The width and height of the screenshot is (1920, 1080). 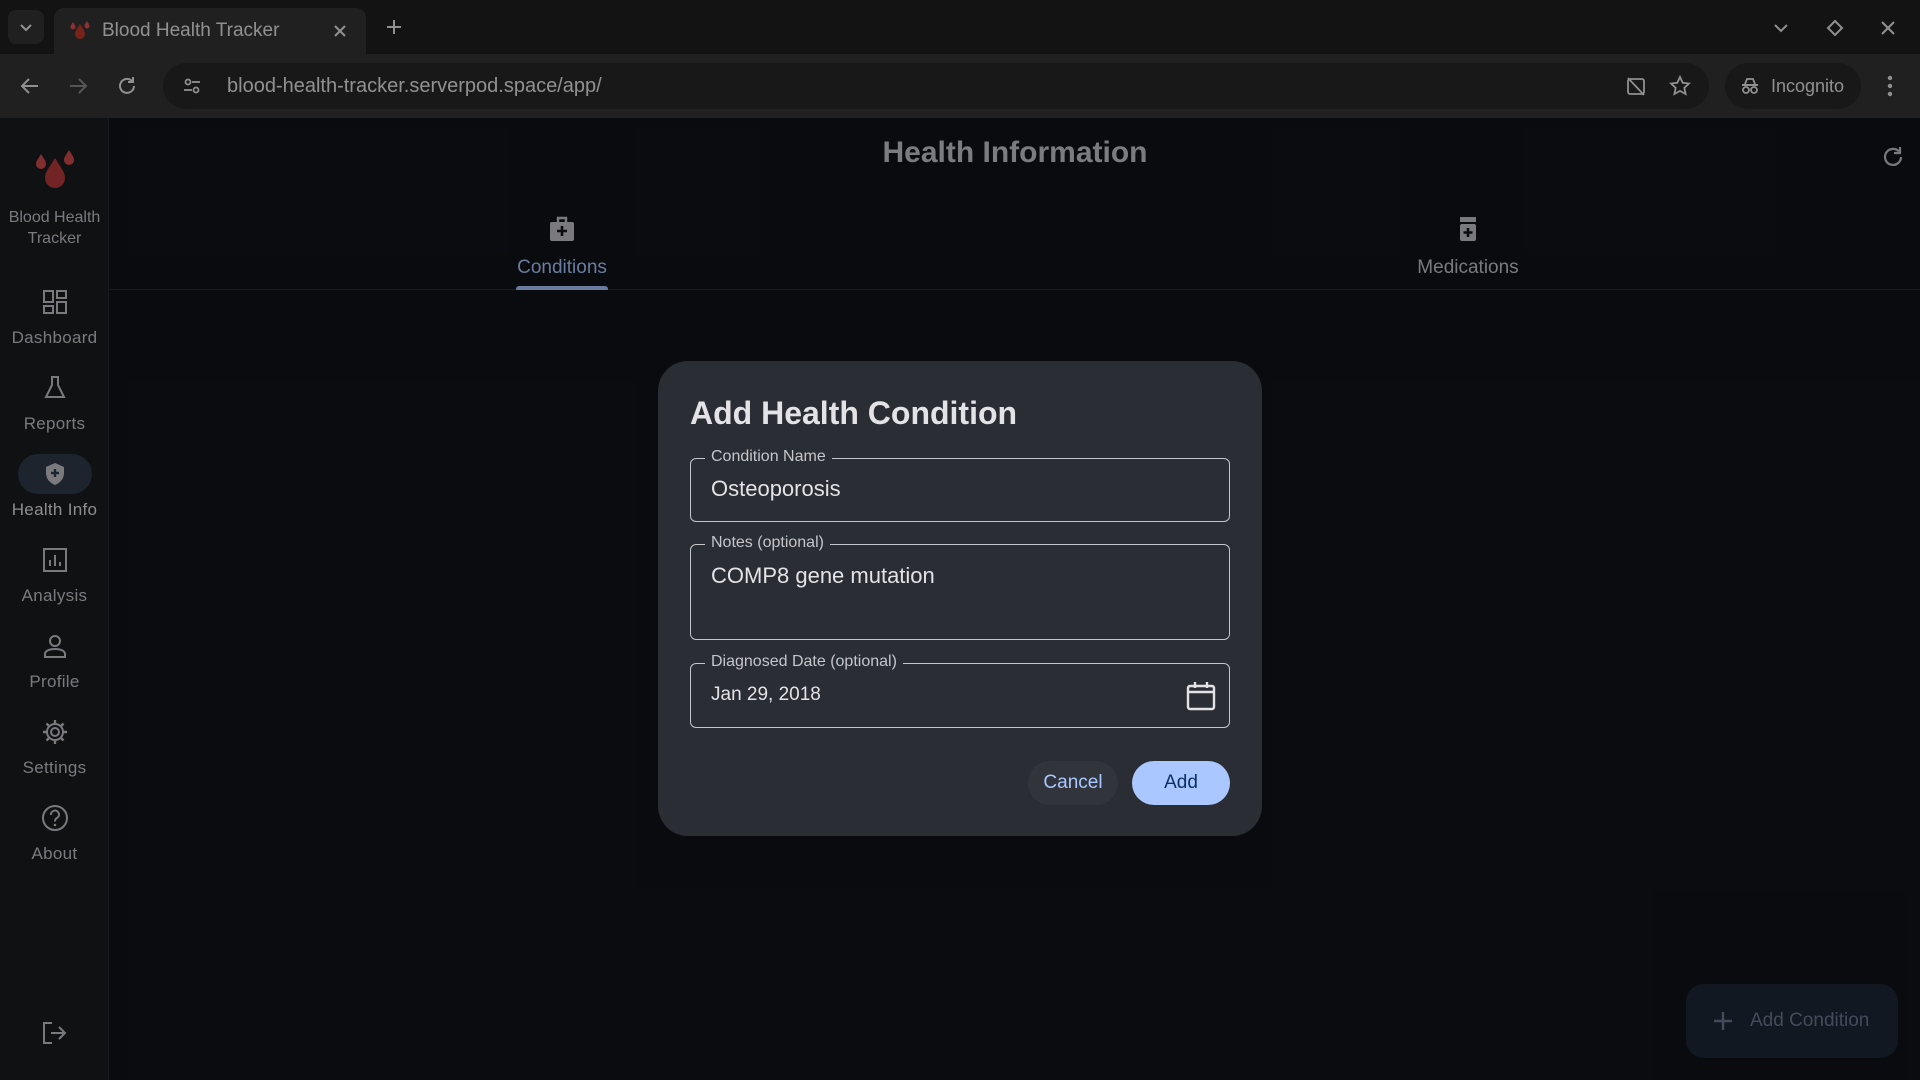 What do you see at coordinates (960, 587) in the screenshot?
I see `notes-field: Notes (optional) COMP8 gene mutation` at bounding box center [960, 587].